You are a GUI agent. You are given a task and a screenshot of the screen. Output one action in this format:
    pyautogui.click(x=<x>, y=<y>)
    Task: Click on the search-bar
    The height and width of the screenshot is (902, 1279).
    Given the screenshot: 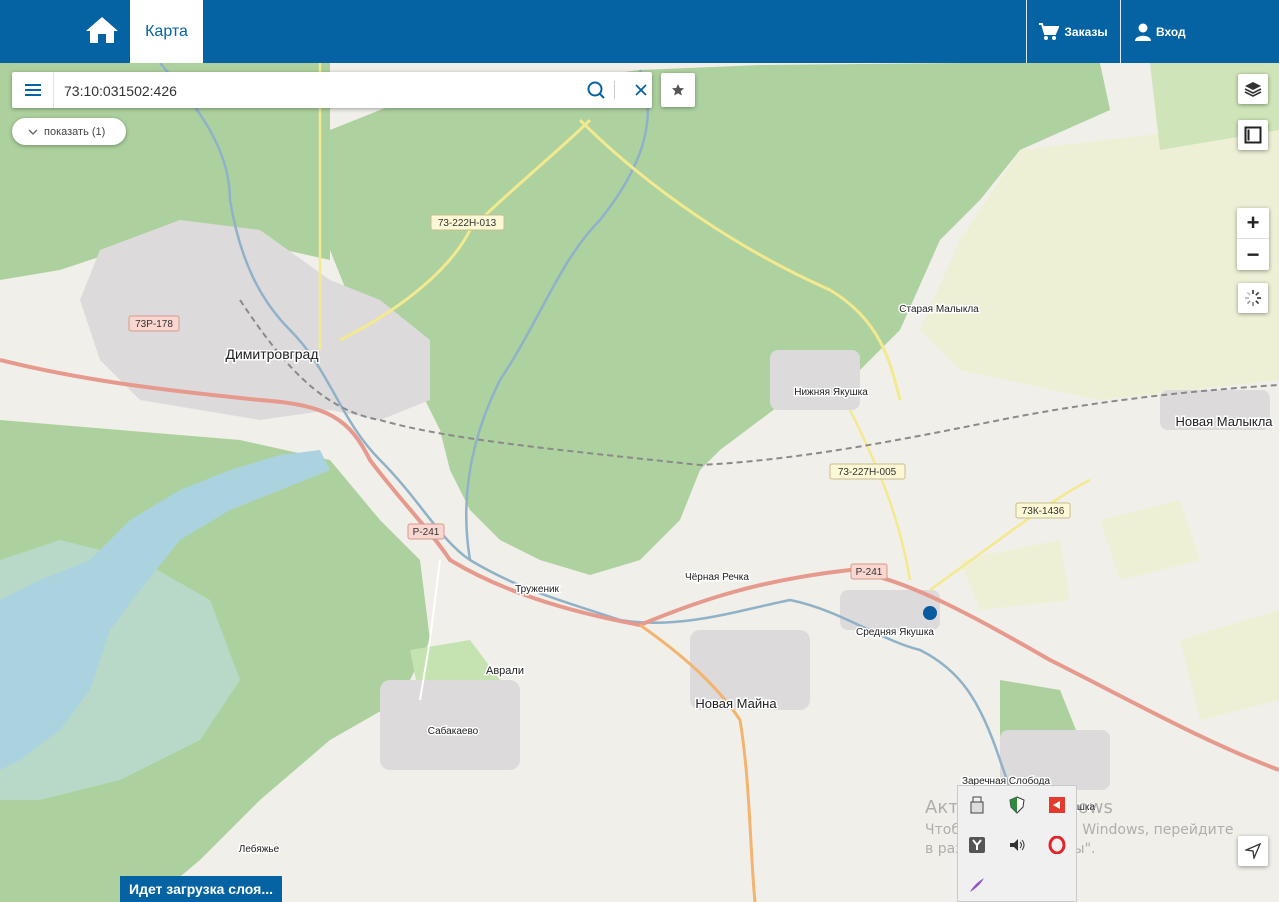 What is the action you would take?
    pyautogui.click(x=332, y=90)
    